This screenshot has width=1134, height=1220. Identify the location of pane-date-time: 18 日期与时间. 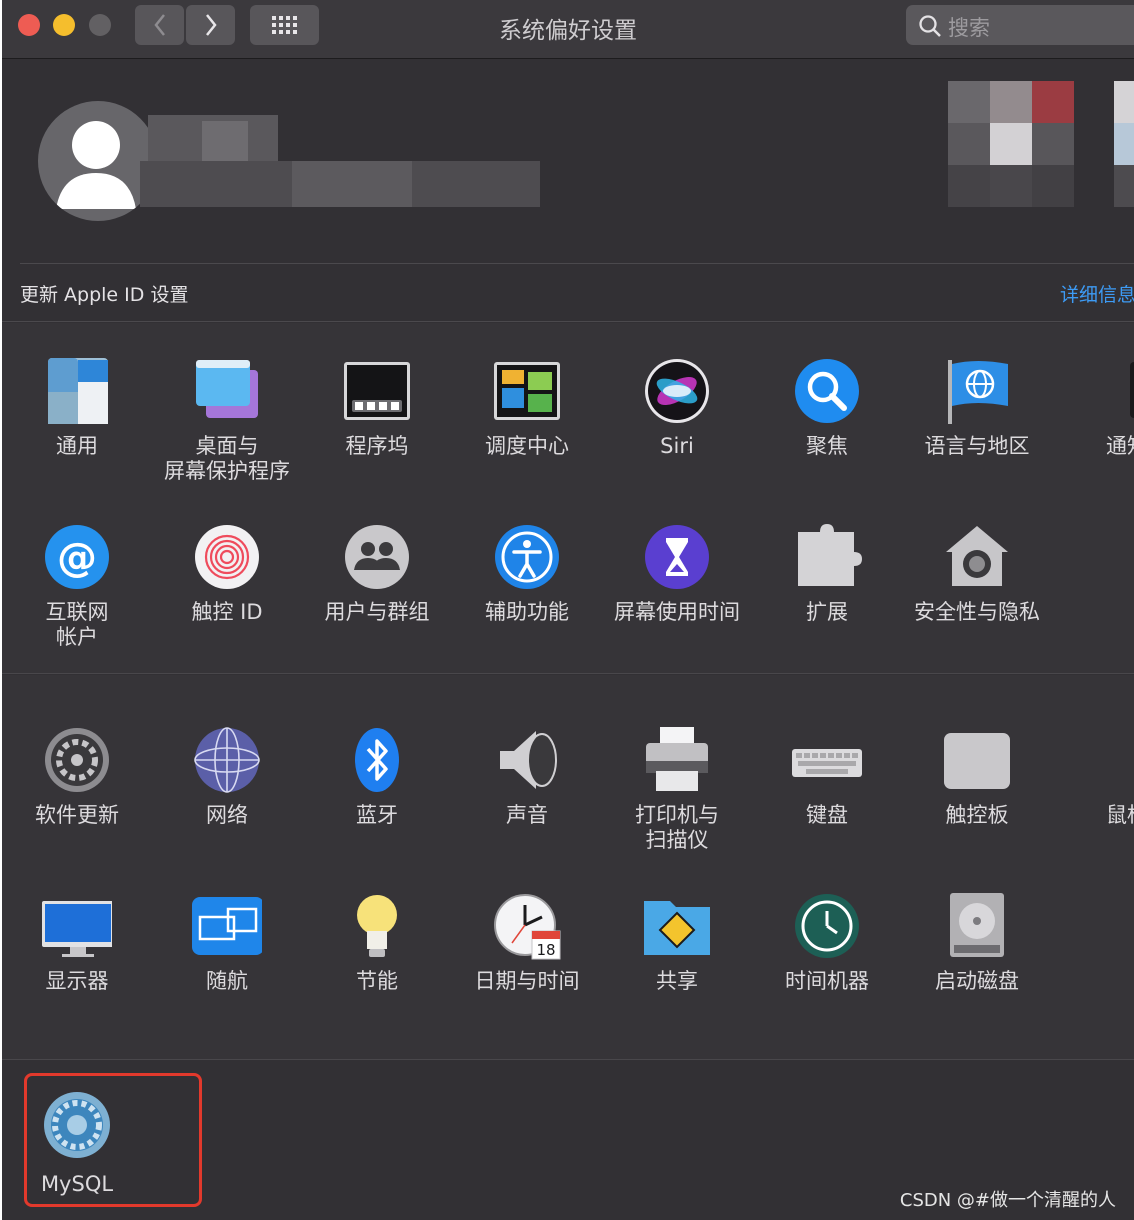
(527, 942).